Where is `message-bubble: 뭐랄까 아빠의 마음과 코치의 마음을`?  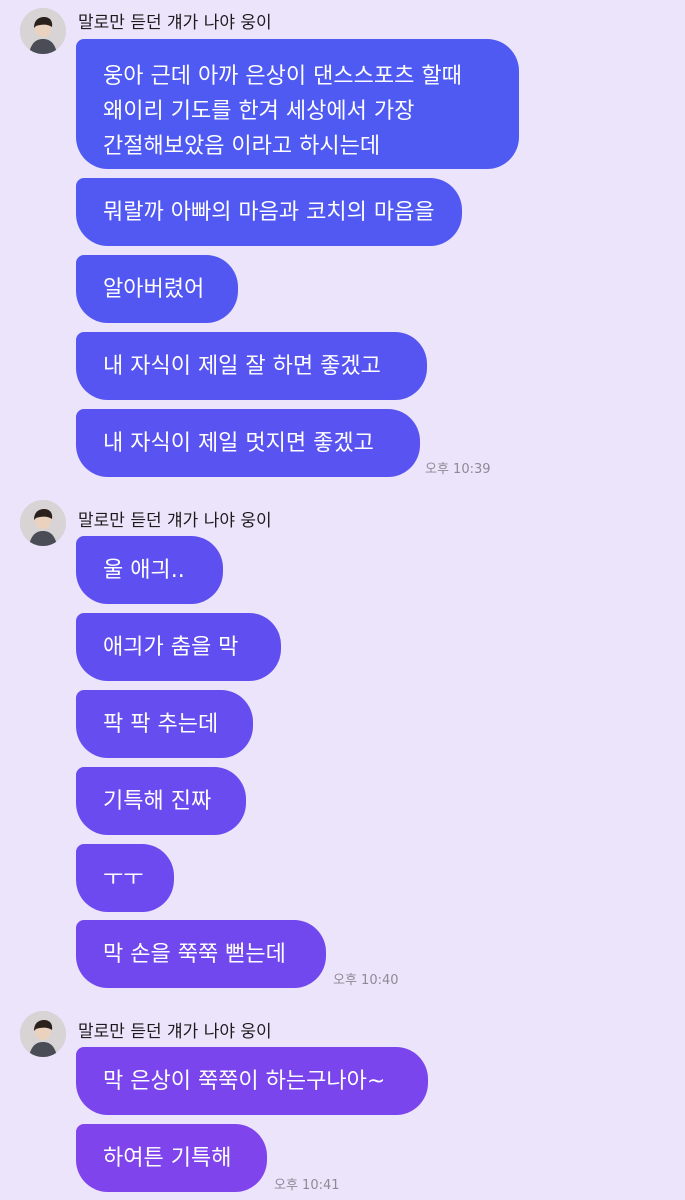
message-bubble: 뭐랄까 아빠의 마음과 코치의 마음을 is located at coordinates (269, 212).